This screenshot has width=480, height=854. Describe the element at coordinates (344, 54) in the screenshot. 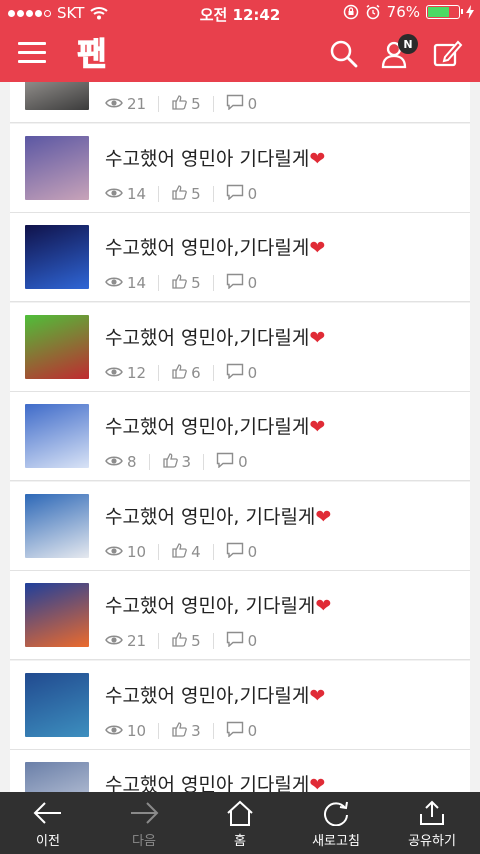

I see `search-icon` at that location.